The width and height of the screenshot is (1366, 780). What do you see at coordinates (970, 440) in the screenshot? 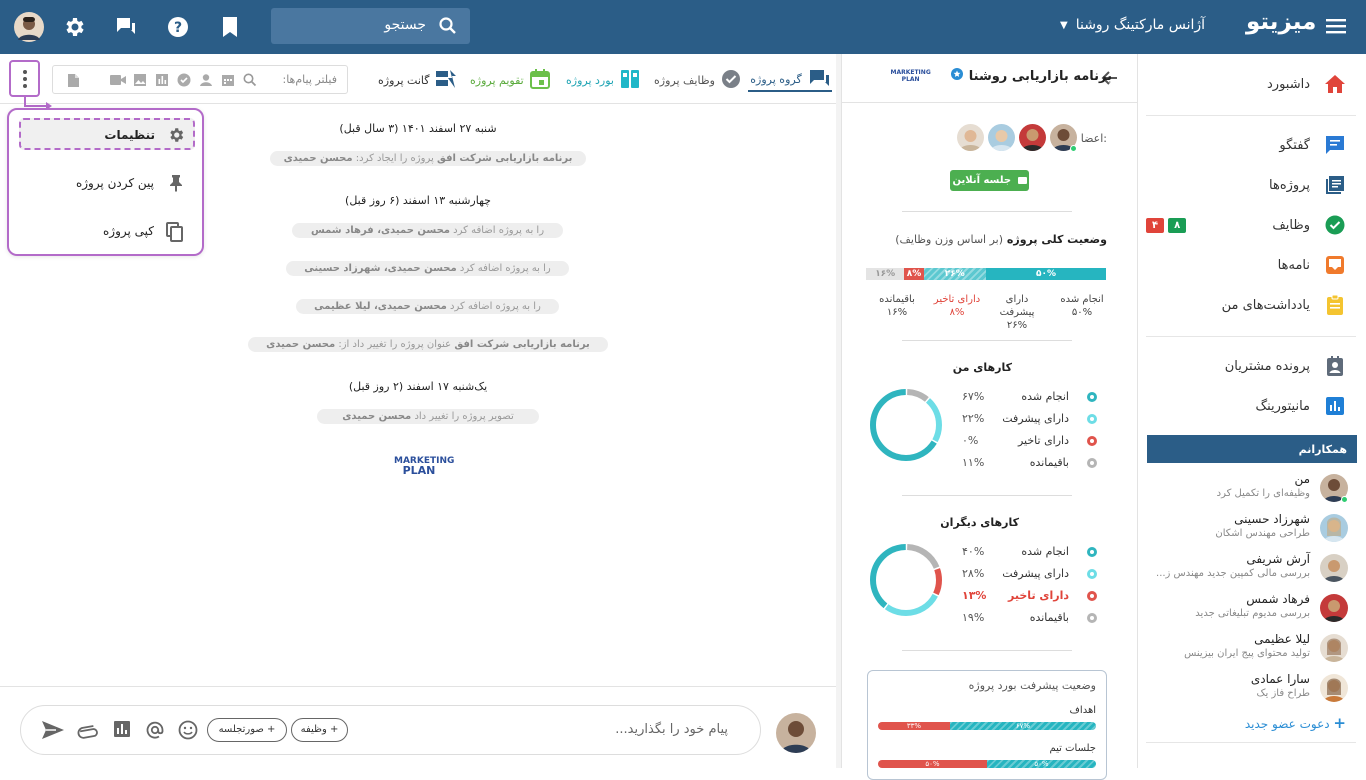
I see `legend-value: ۰%` at bounding box center [970, 440].